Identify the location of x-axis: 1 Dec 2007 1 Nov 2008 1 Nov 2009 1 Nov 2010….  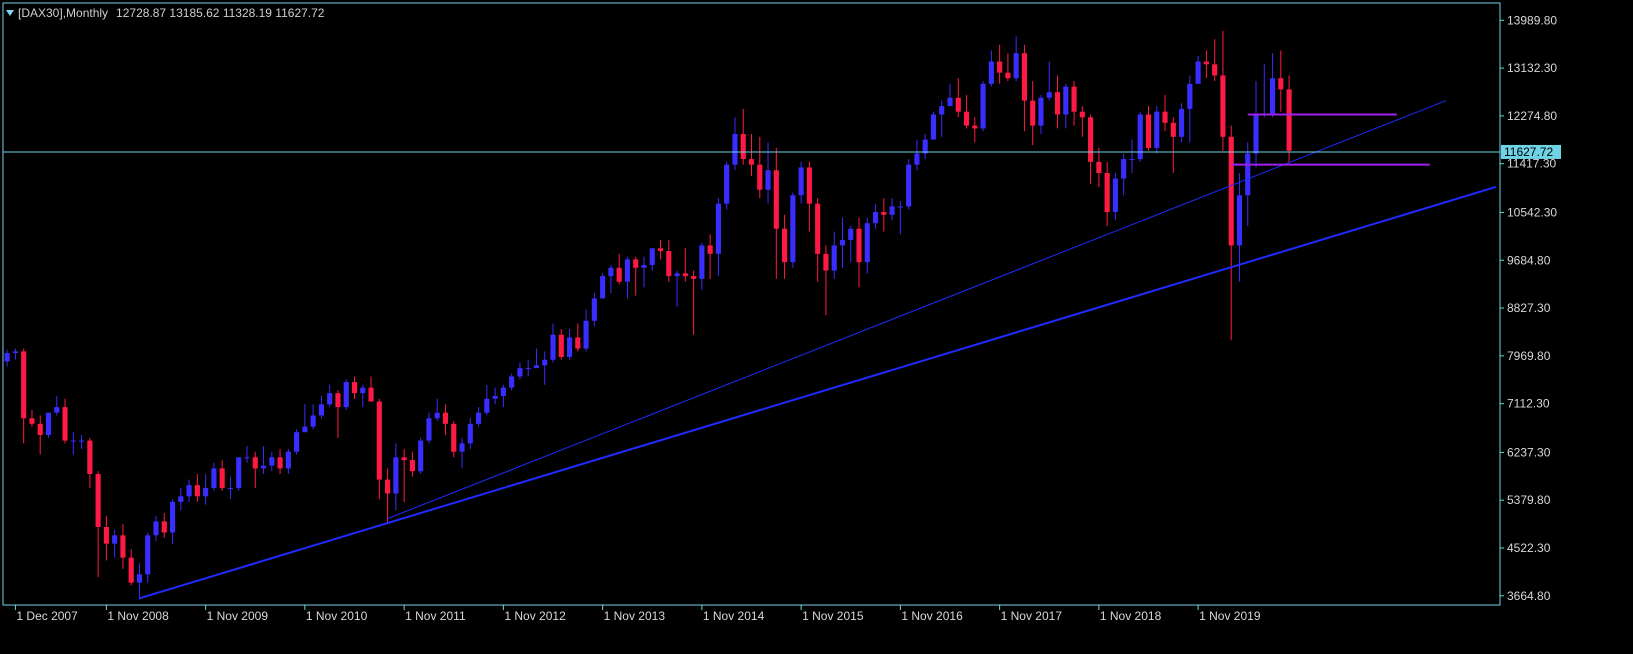
(637, 614).